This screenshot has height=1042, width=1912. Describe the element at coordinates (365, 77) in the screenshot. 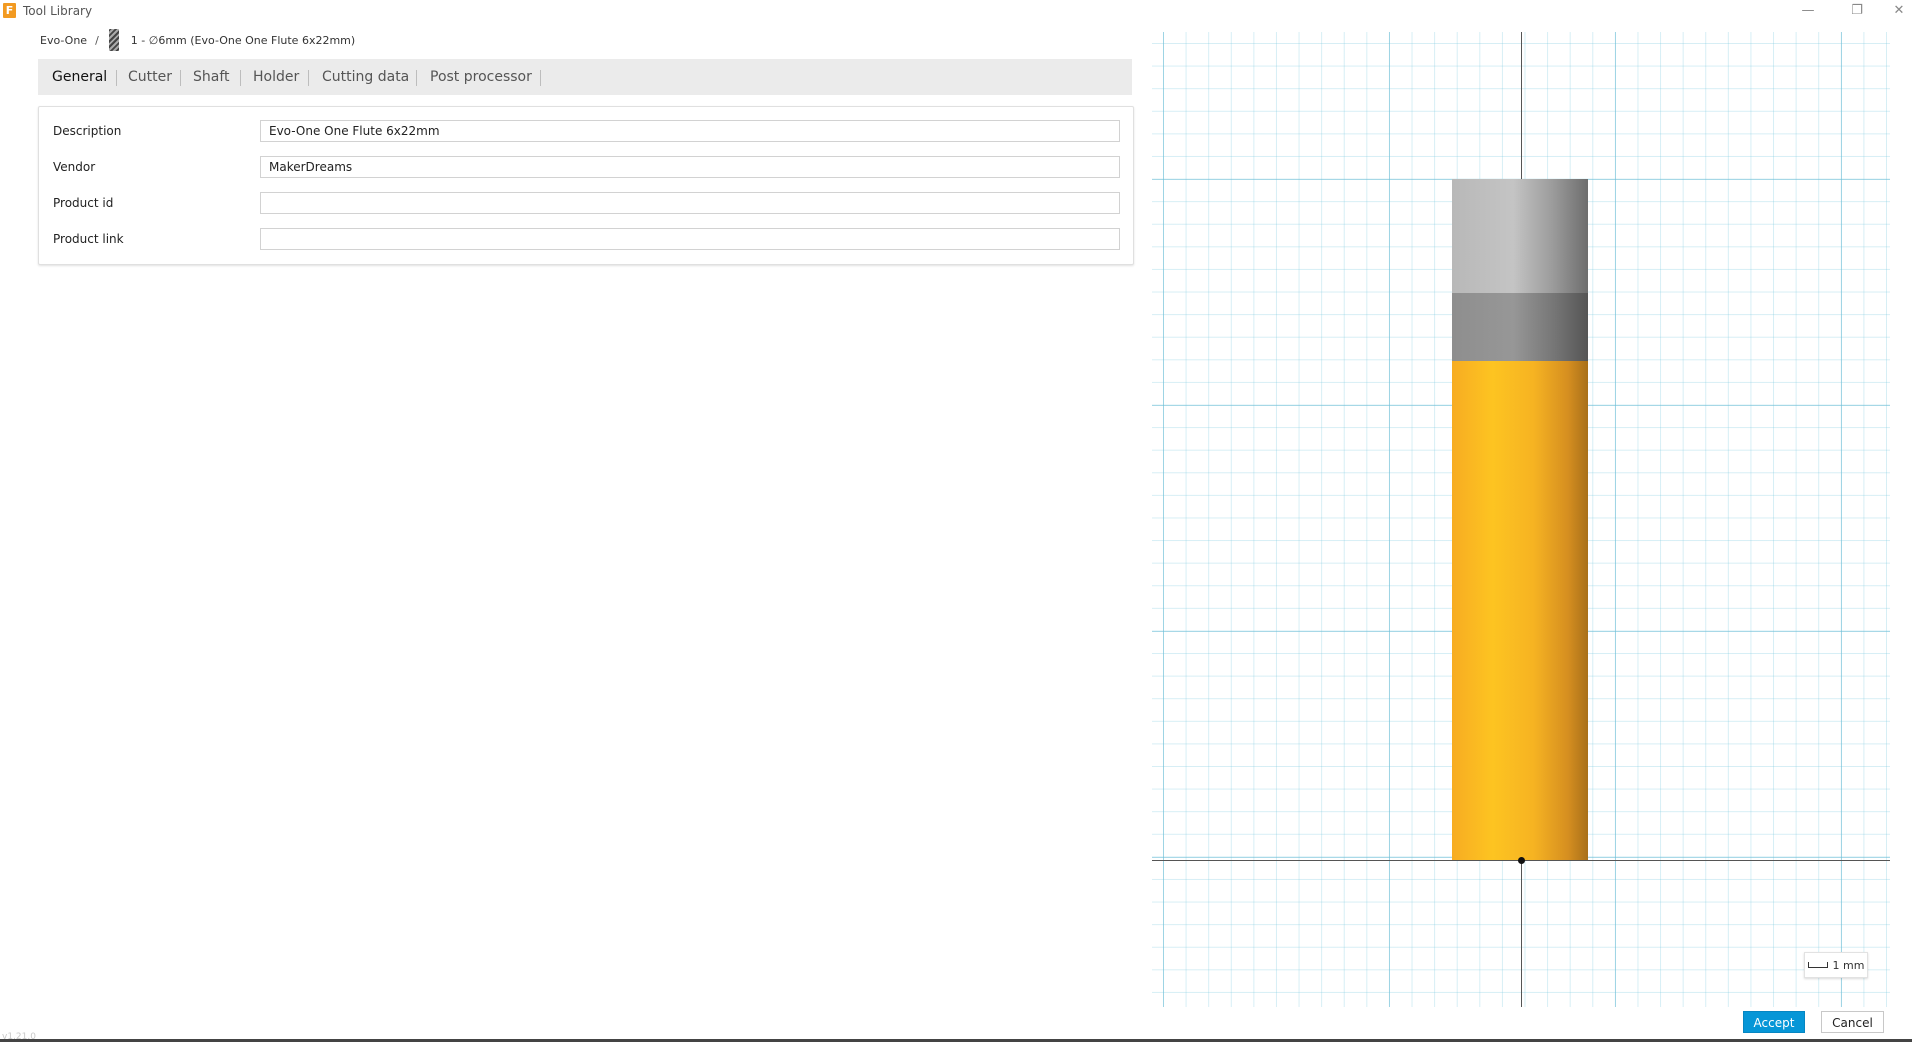

I see `tab-cutting-data: Cutting data` at that location.